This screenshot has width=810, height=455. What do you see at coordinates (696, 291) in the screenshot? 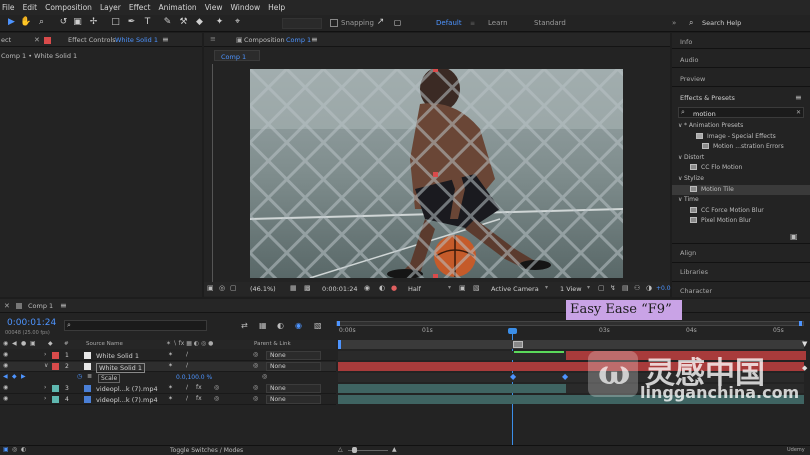
I see `character-panel-tab: Character` at bounding box center [696, 291].